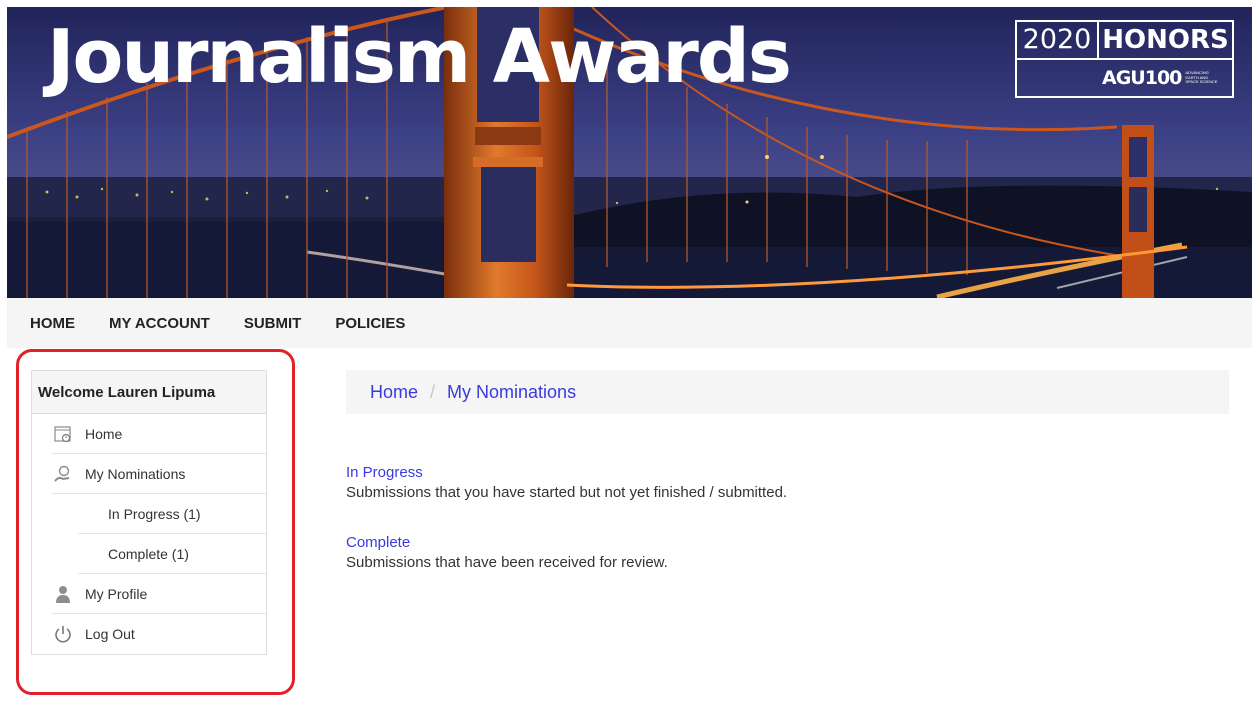 This screenshot has height=726, width=1252. Describe the element at coordinates (1058, 40) in the screenshot. I see `honors-year: 2020` at that location.